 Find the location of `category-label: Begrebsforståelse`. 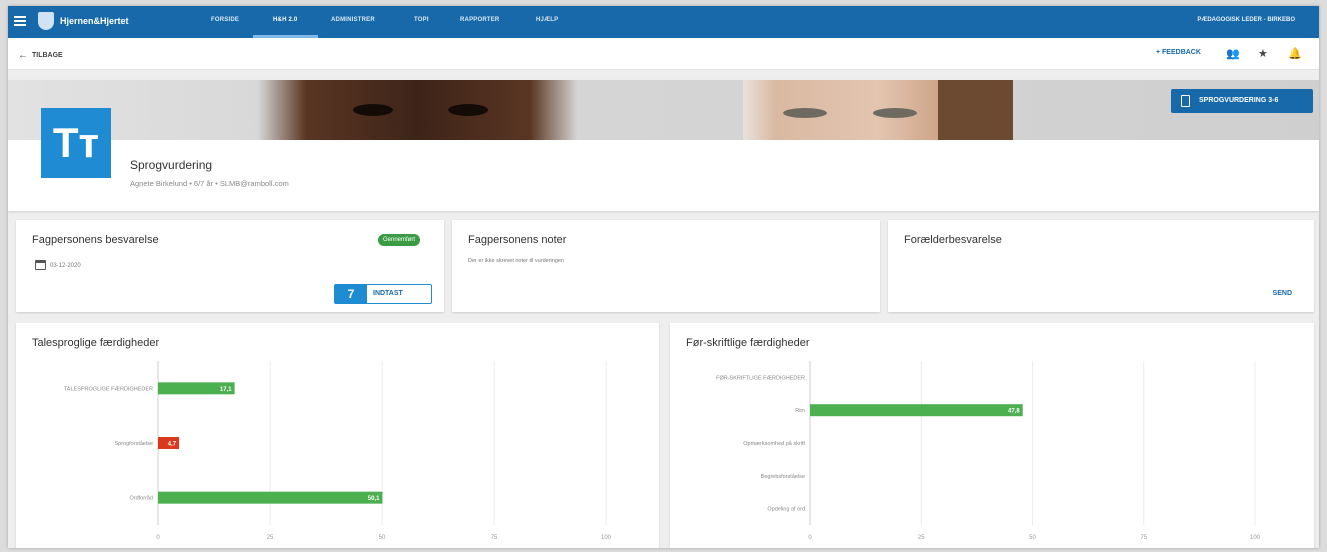

category-label: Begrebsforståelse is located at coordinates (783, 476).